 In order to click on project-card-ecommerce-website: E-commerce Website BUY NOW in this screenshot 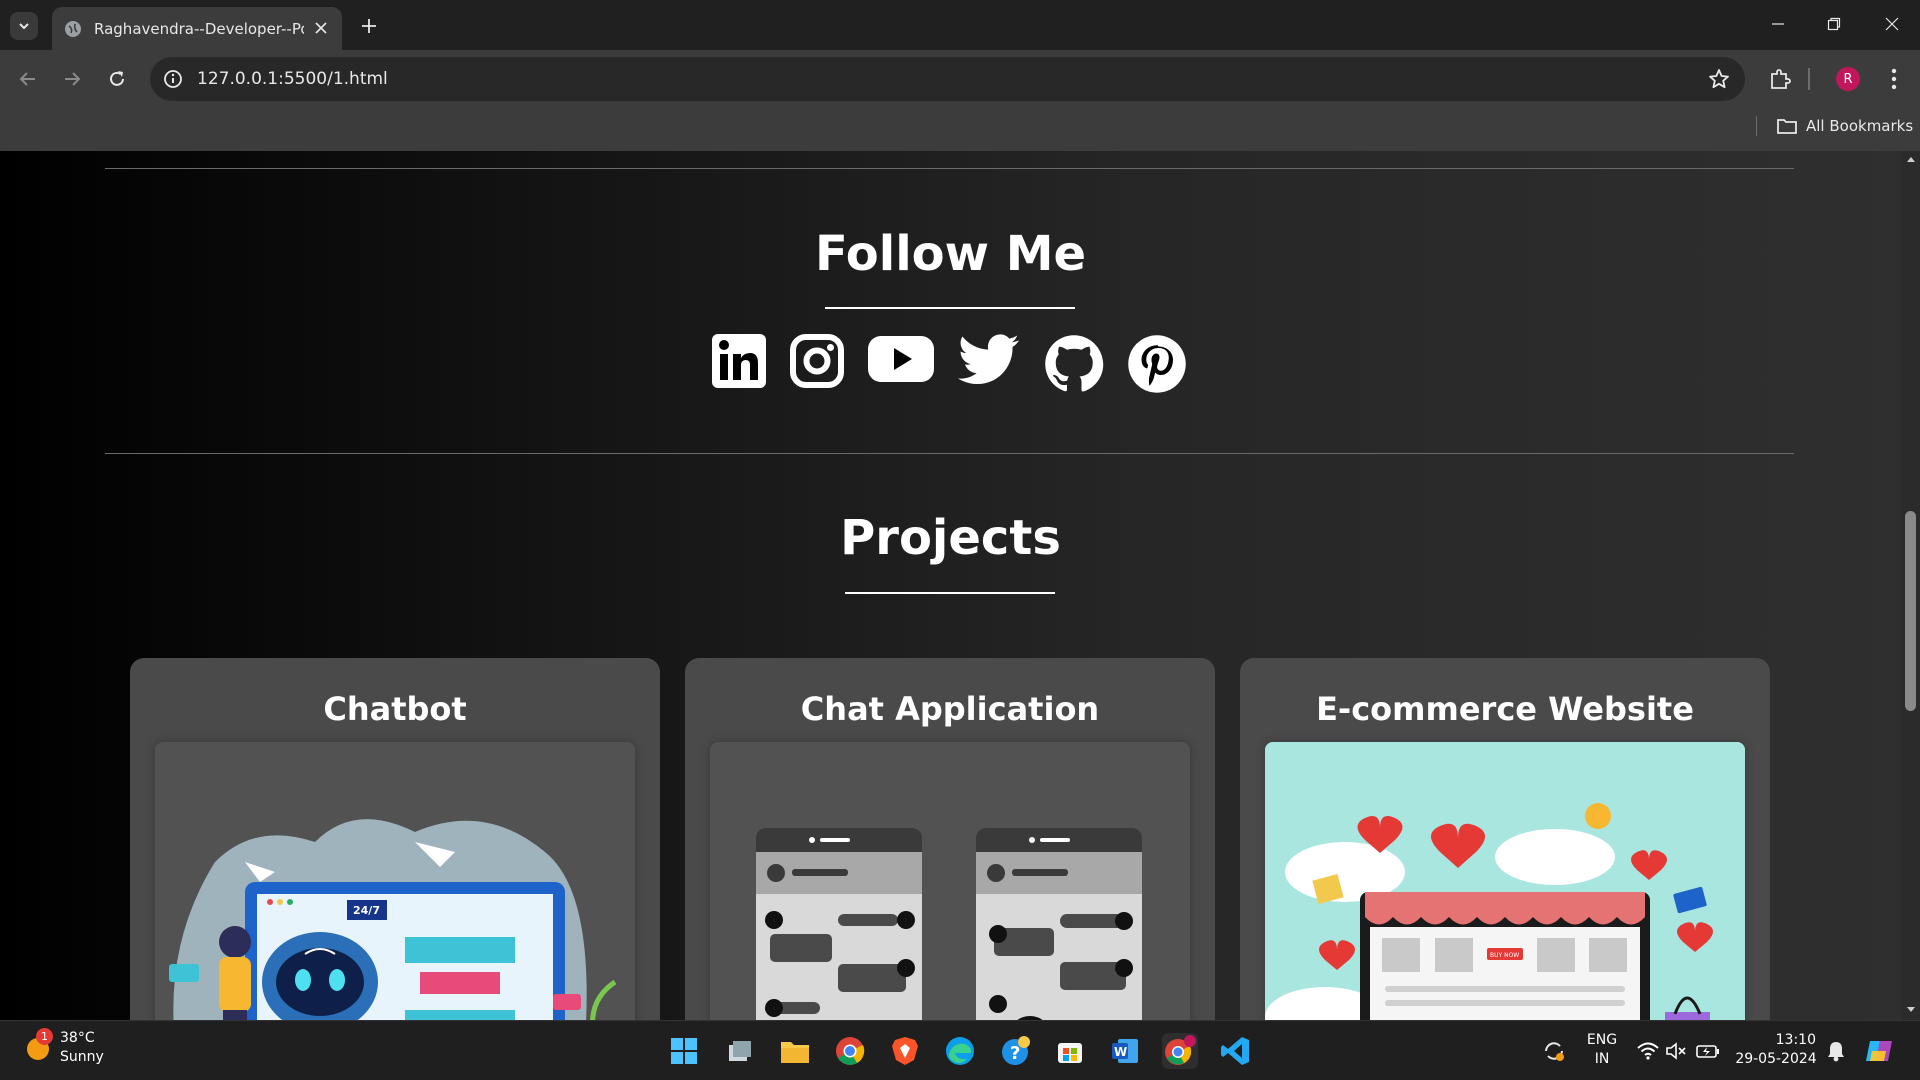, I will do `click(1505, 839)`.